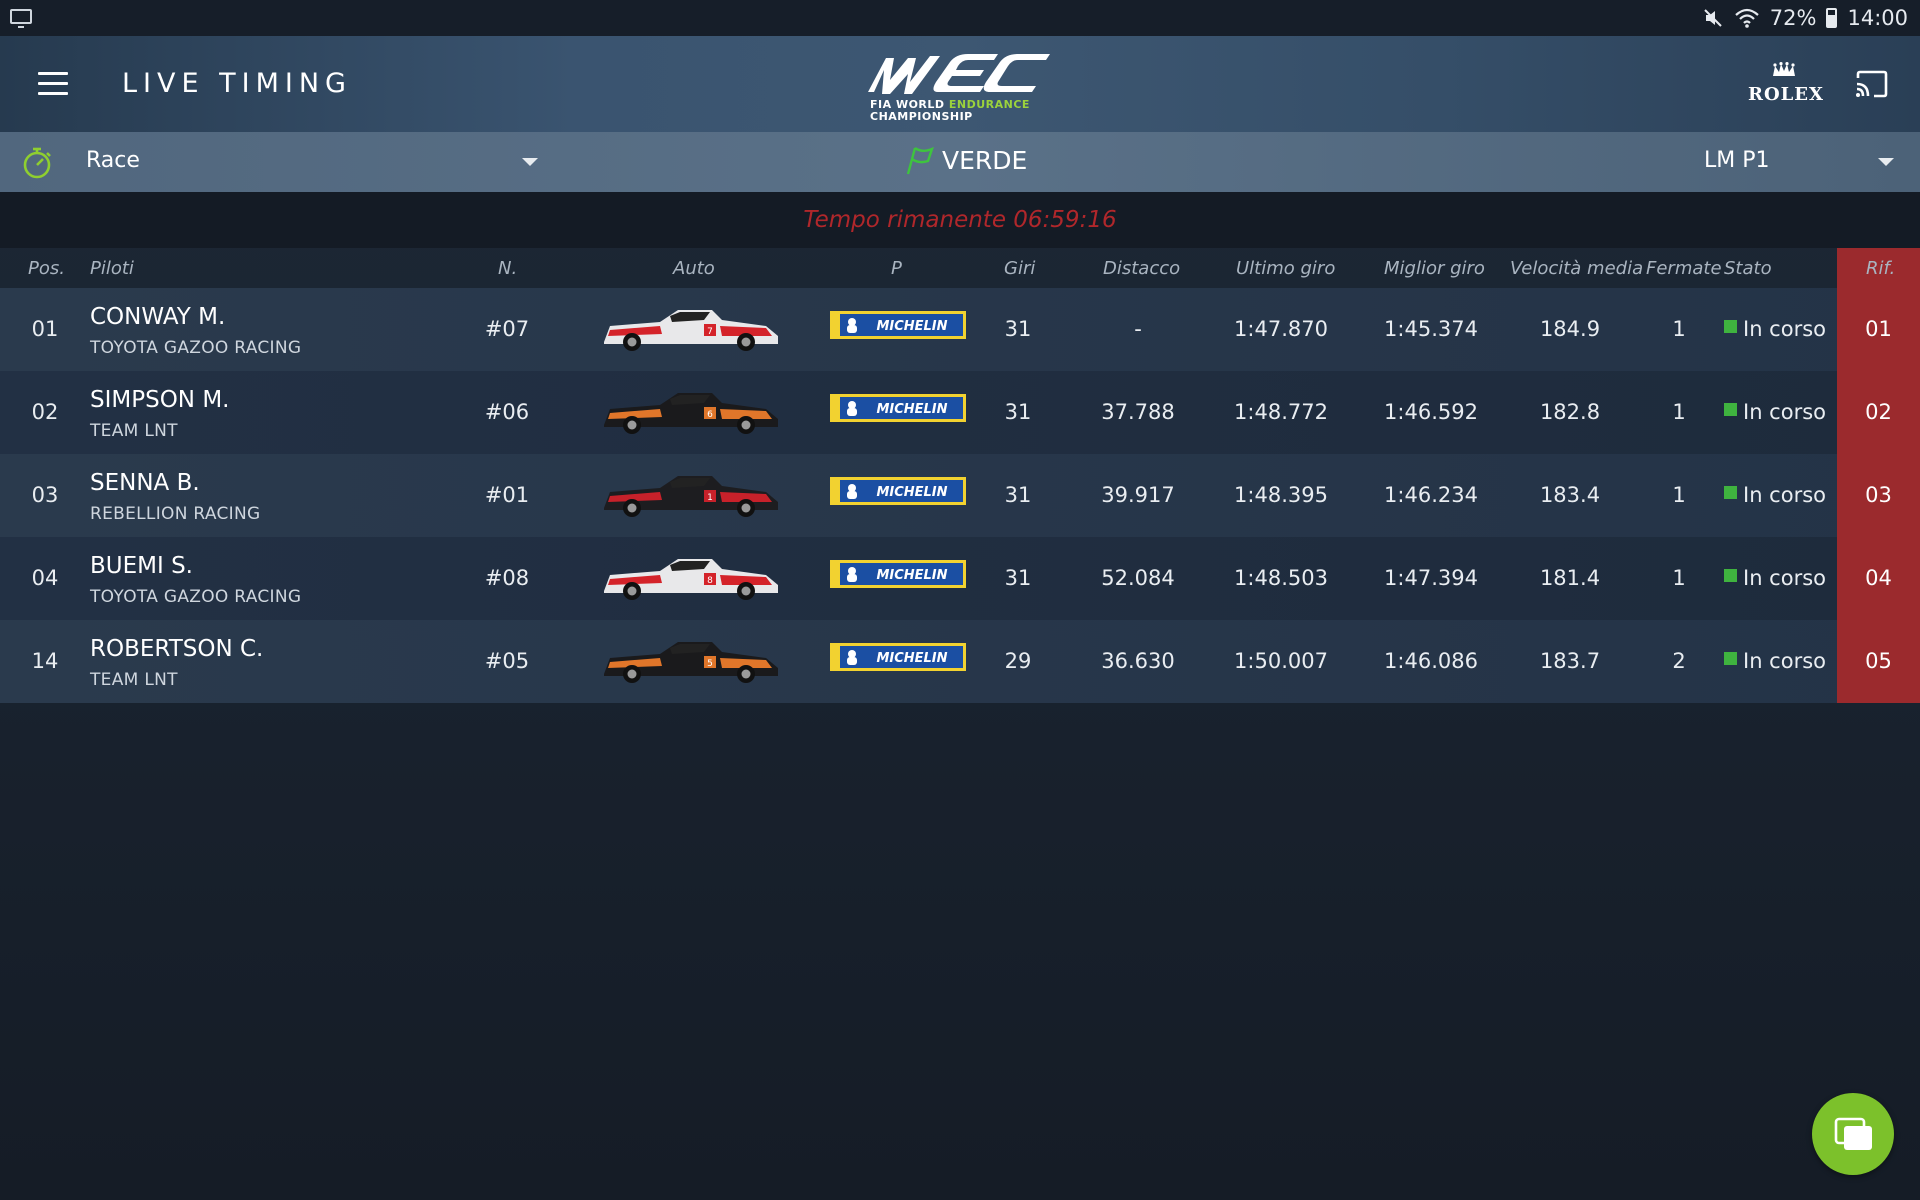  I want to click on filter-bar: Race VERDE LM P1, so click(960, 162).